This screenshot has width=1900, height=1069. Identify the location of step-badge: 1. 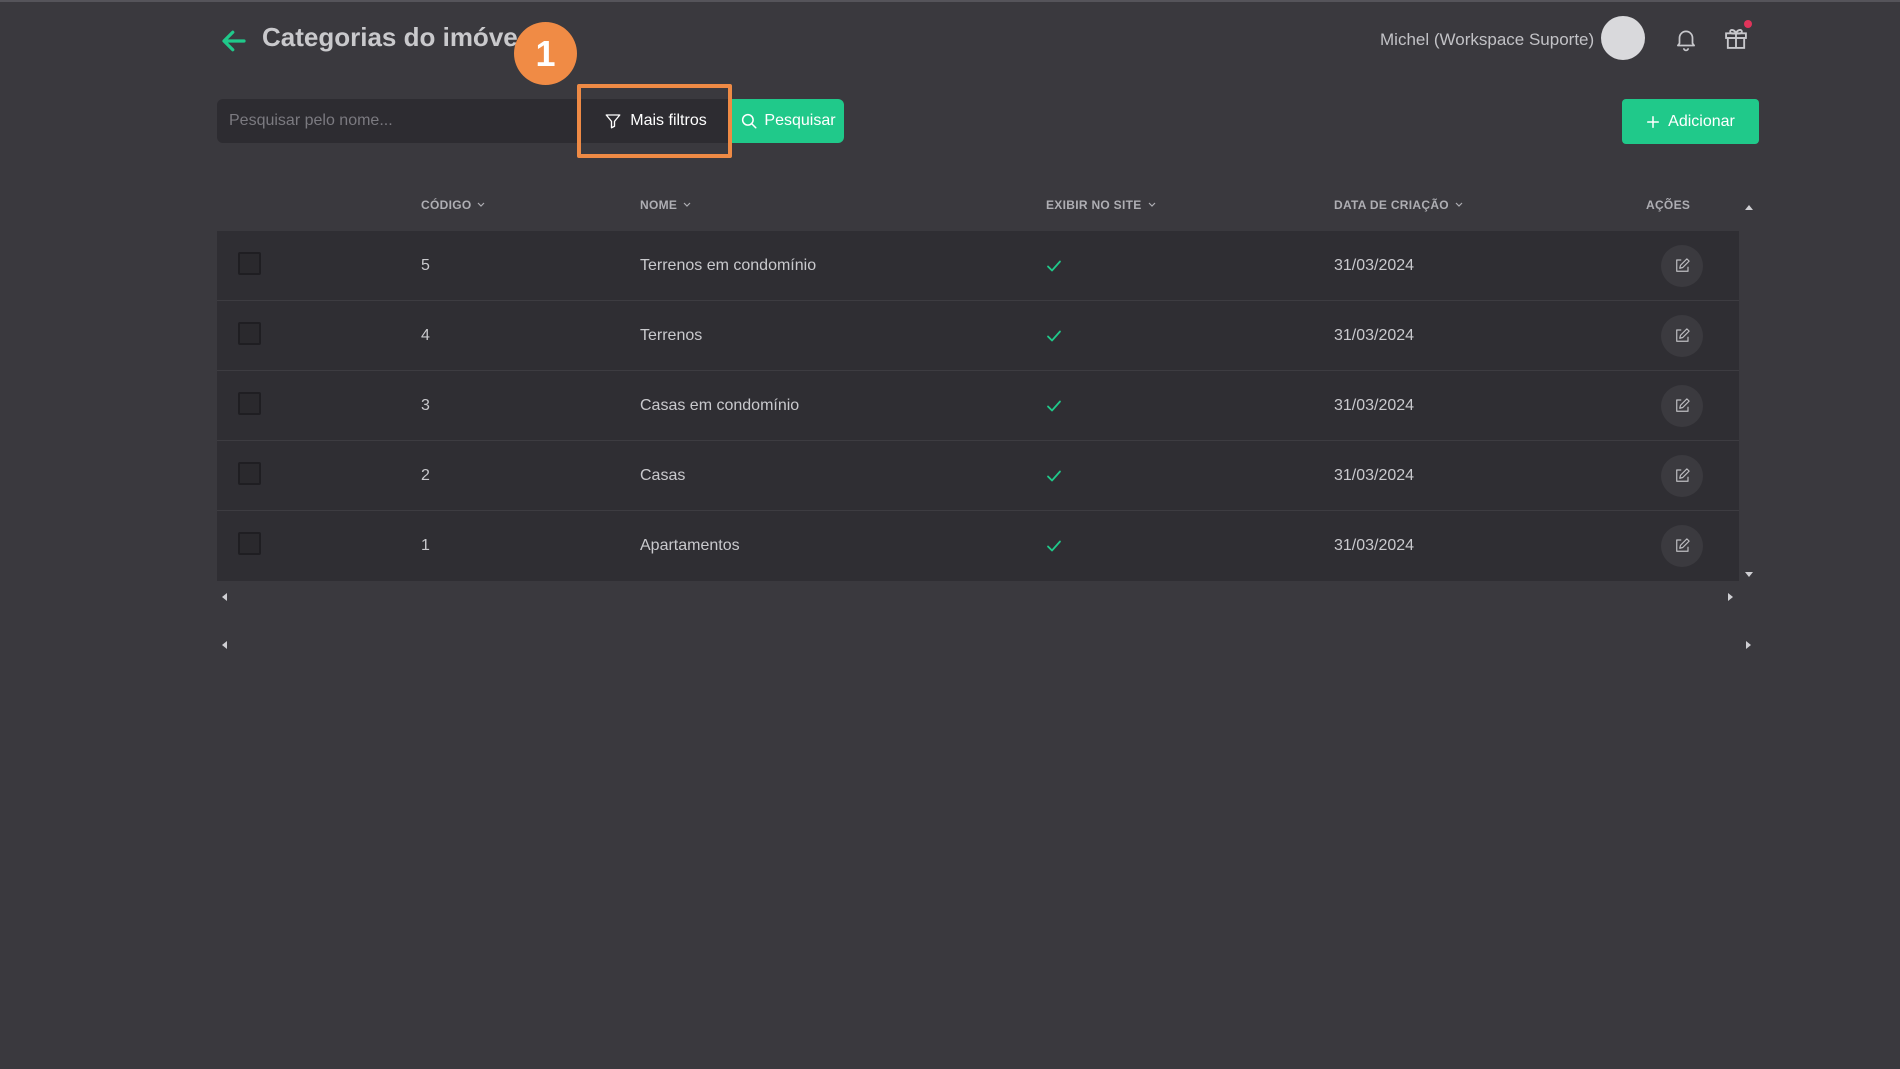
(545, 53).